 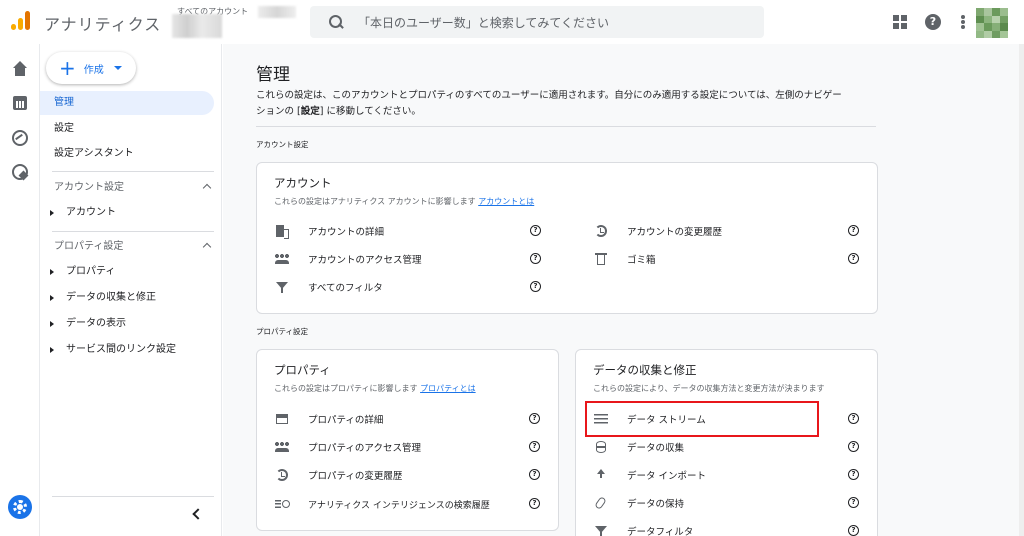 I want to click on nav-section-property-settings: プロパティ設定, so click(x=134, y=247).